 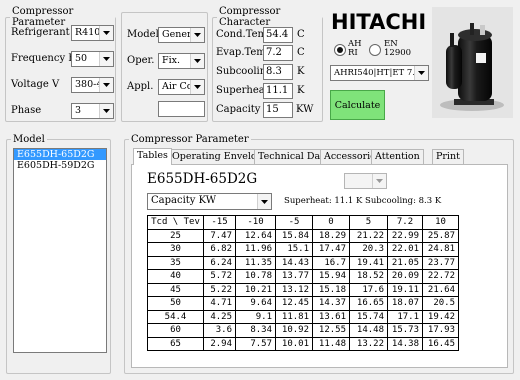 I want to click on appl-extra-field, so click(x=181, y=109).